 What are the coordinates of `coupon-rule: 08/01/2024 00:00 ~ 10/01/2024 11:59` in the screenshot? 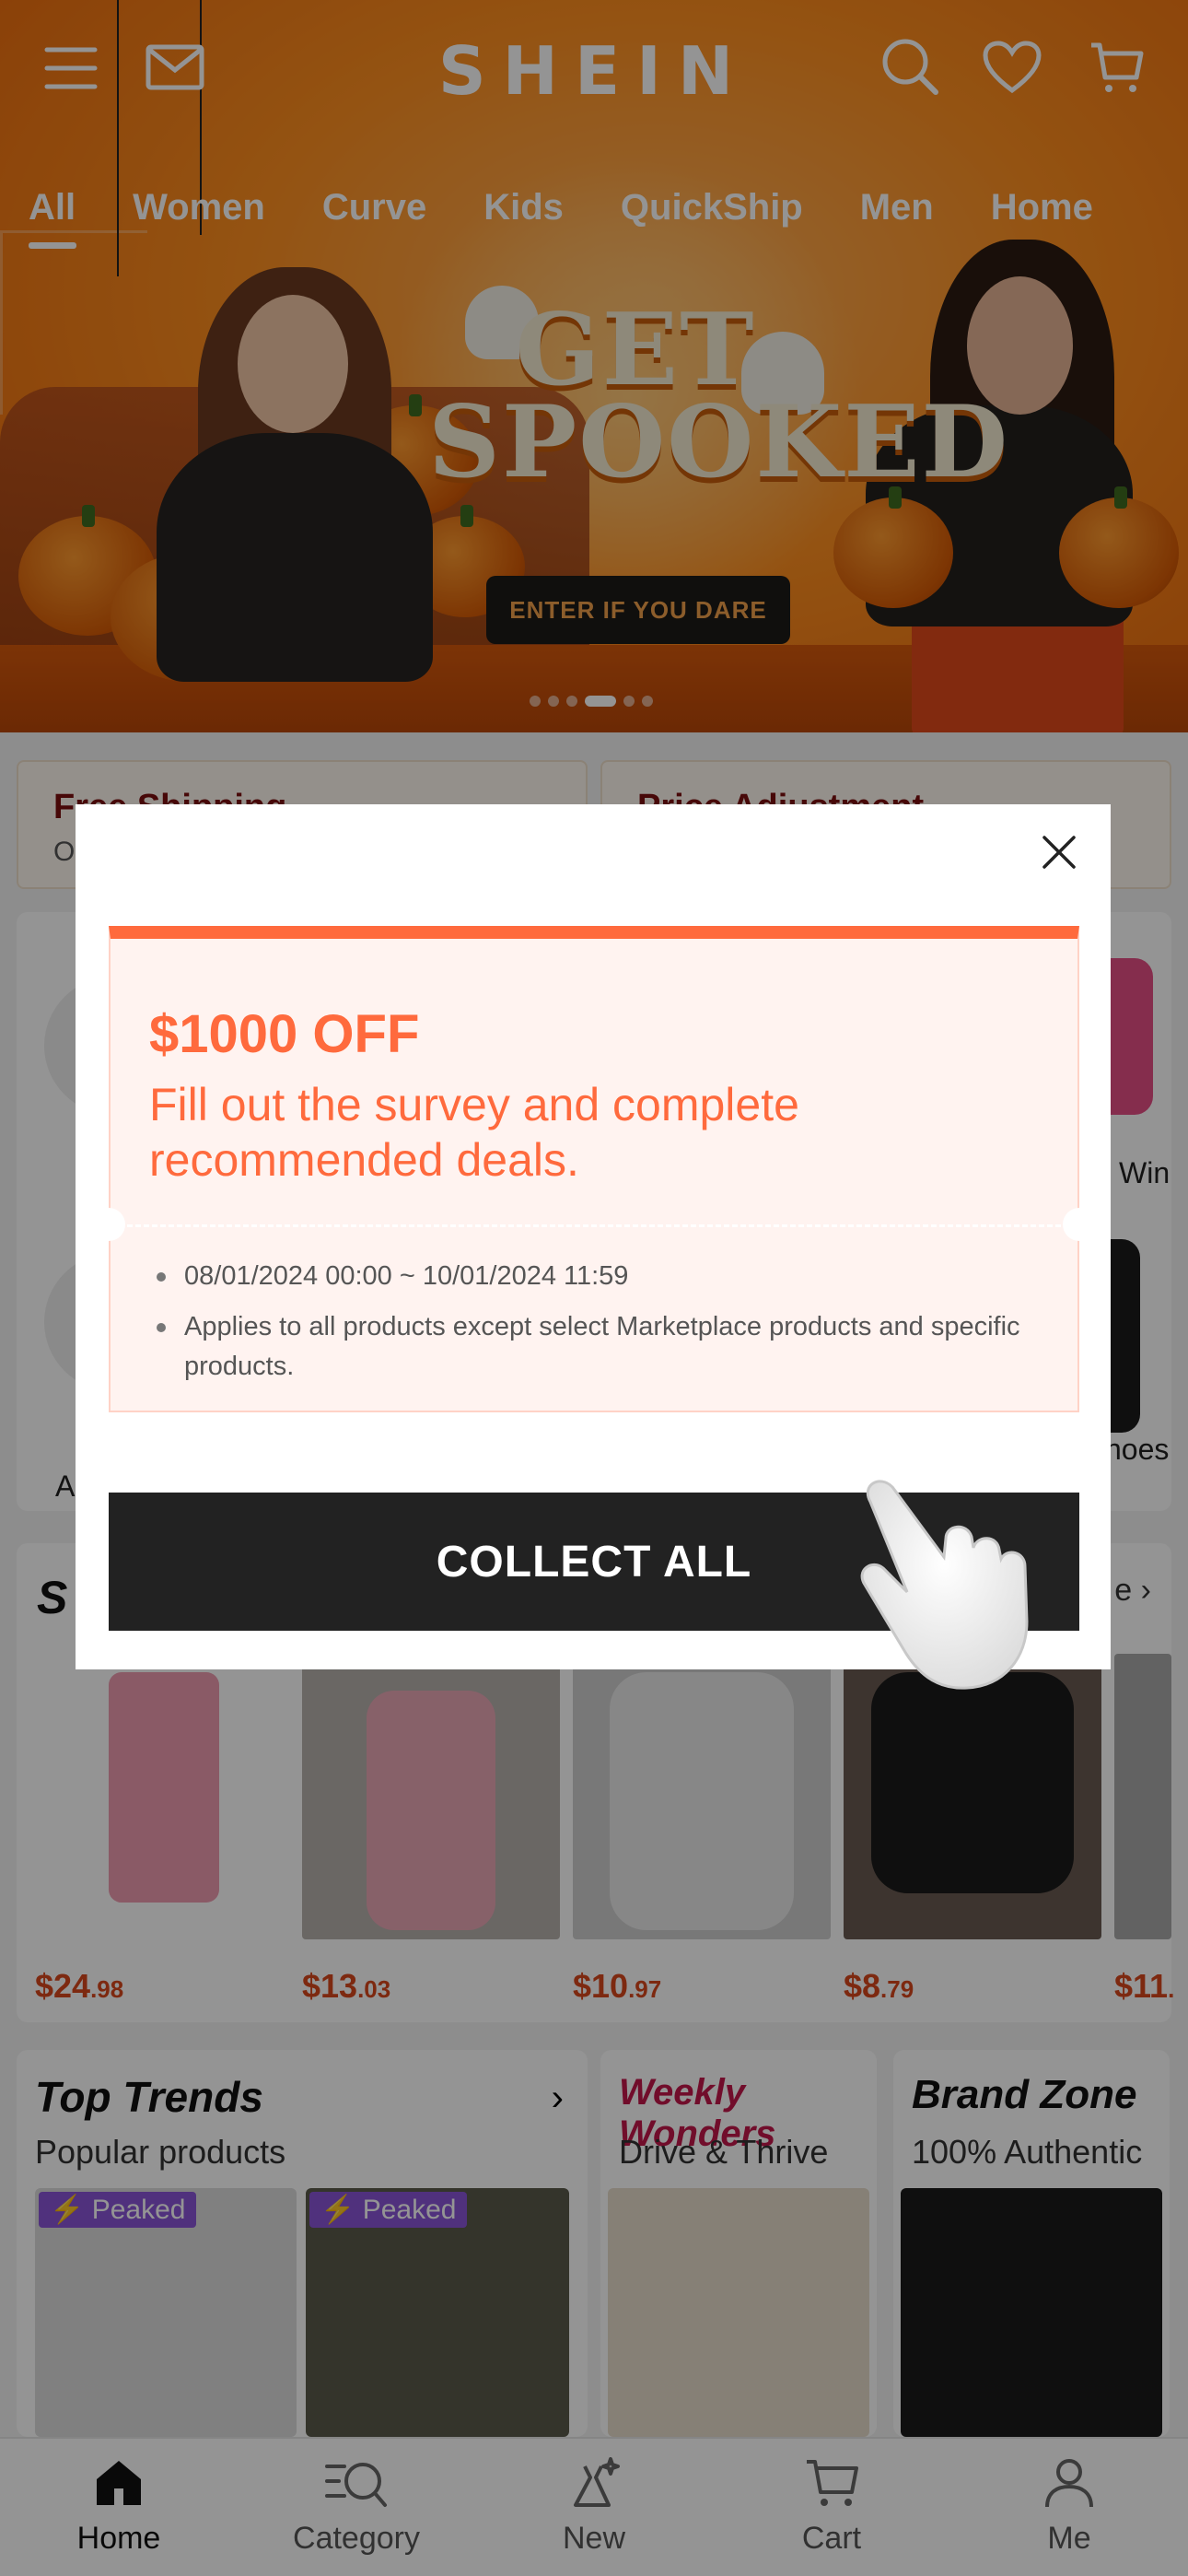 It's located at (589, 1276).